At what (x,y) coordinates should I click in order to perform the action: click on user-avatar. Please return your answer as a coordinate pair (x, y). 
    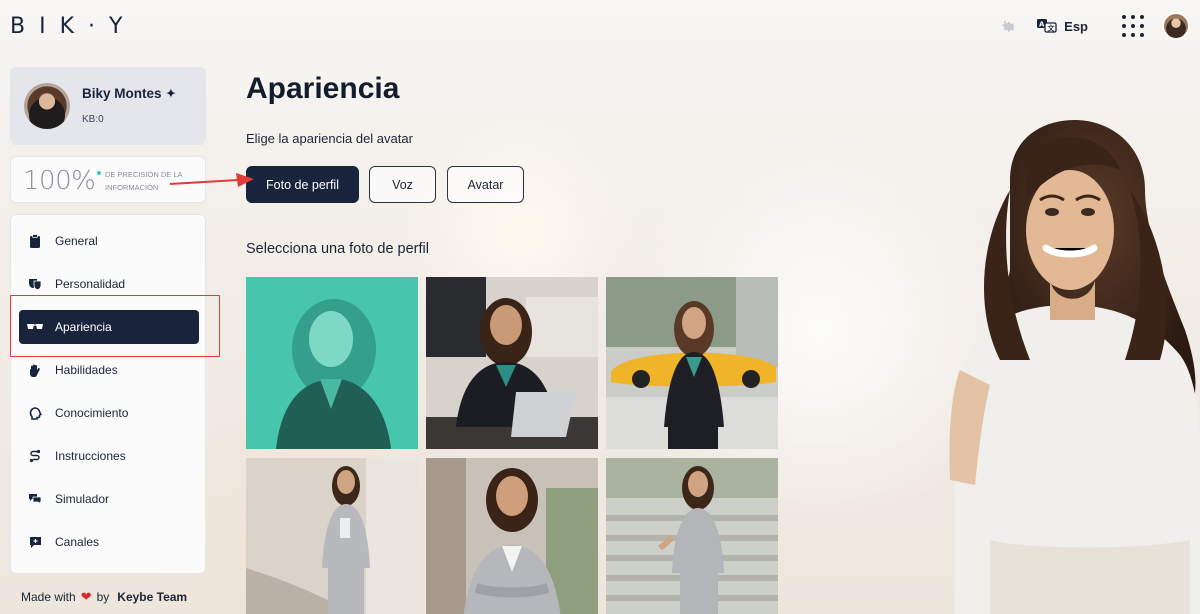
    Looking at the image, I should click on (1176, 26).